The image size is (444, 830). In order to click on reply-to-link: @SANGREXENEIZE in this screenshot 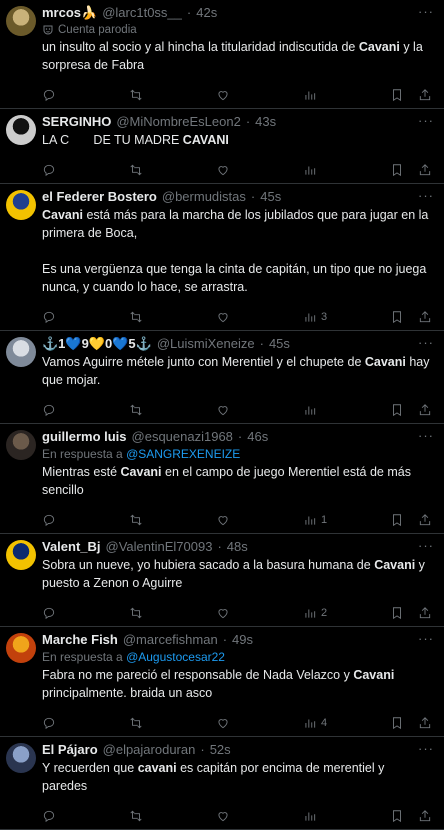, I will do `click(183, 454)`.